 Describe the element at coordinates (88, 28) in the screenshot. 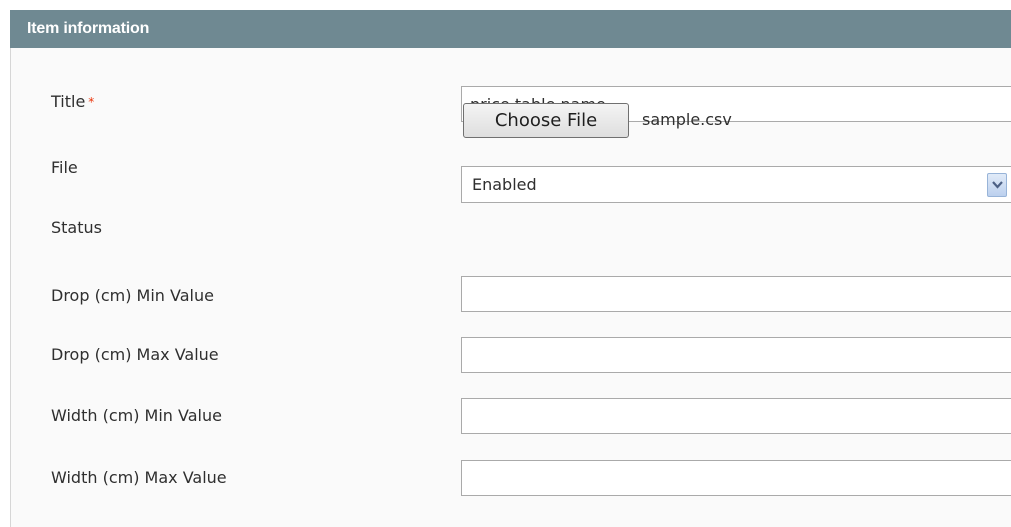

I see `section-title: Item information` at that location.